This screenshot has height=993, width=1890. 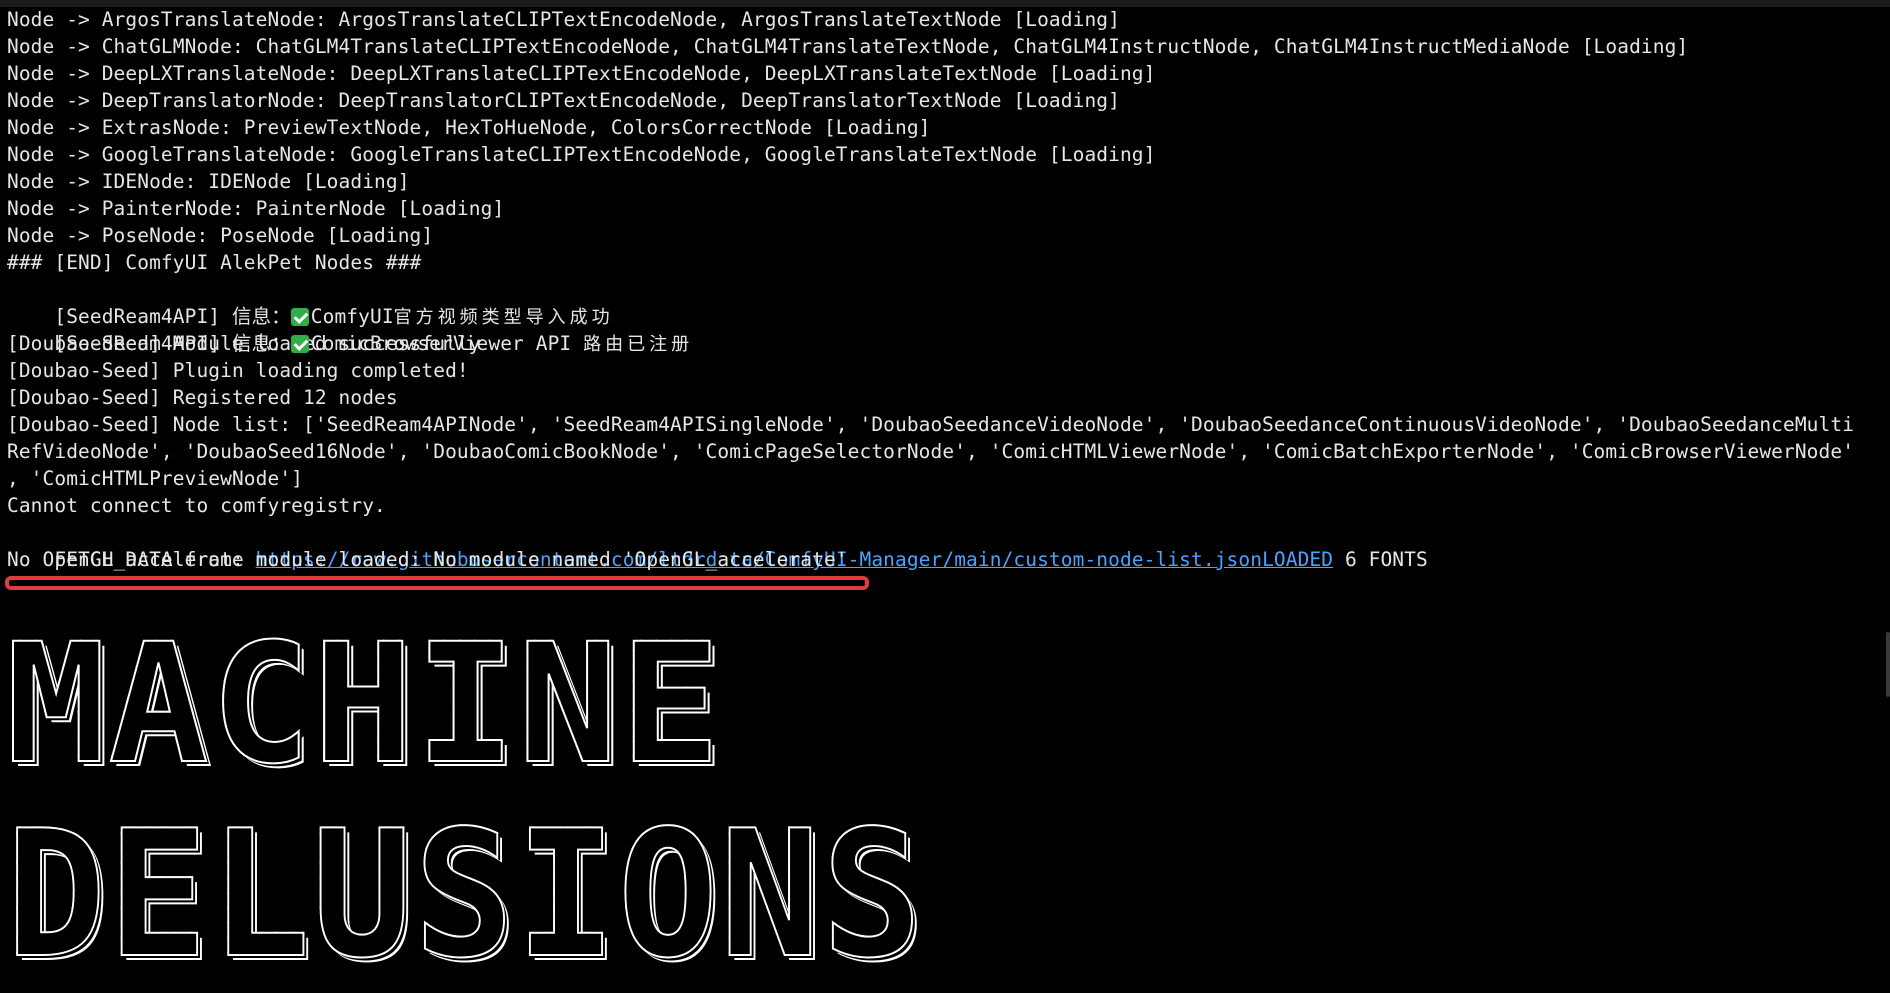 I want to click on log-line: [Doubao-Seed] Registered 12 nodes, so click(x=202, y=397).